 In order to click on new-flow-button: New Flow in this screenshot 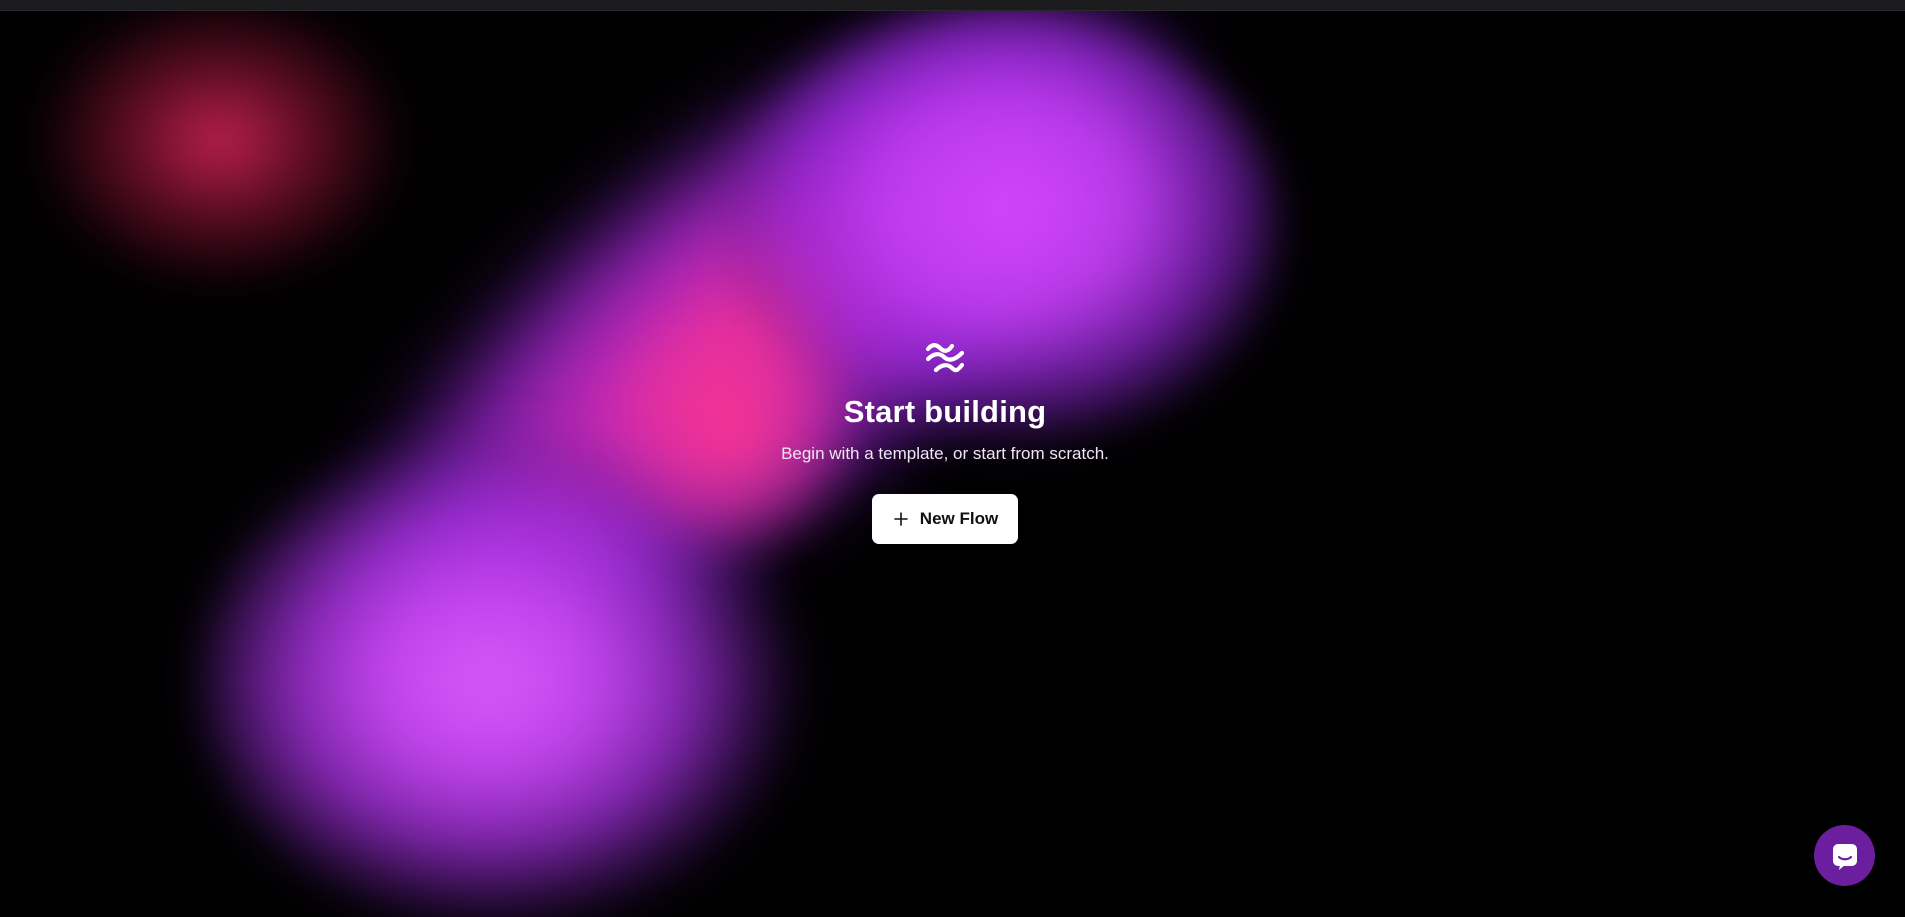, I will do `click(945, 519)`.